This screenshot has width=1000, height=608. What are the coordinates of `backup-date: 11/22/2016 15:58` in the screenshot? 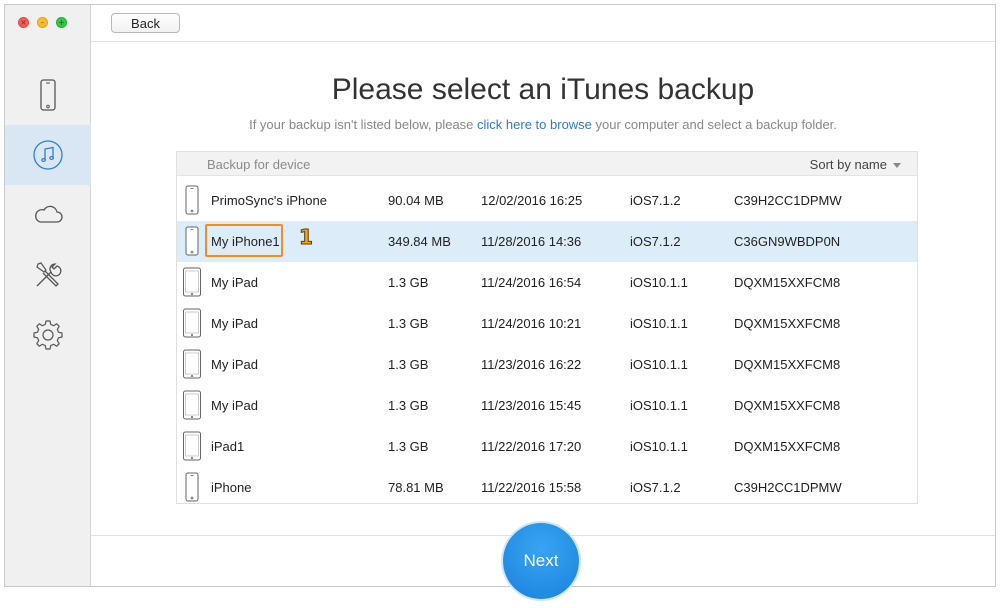 It's located at (531, 487).